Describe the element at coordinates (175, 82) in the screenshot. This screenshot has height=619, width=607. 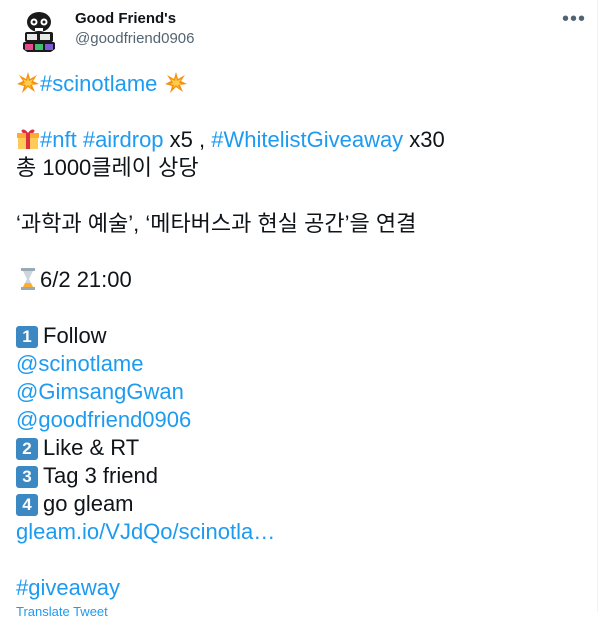
I see `collision-emoji-right` at that location.